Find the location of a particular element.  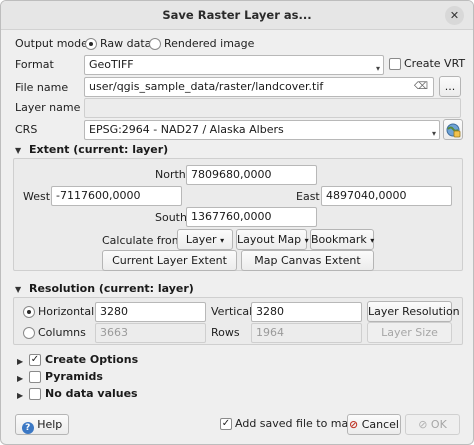

ok-icon: ⊘ is located at coordinates (423, 424).